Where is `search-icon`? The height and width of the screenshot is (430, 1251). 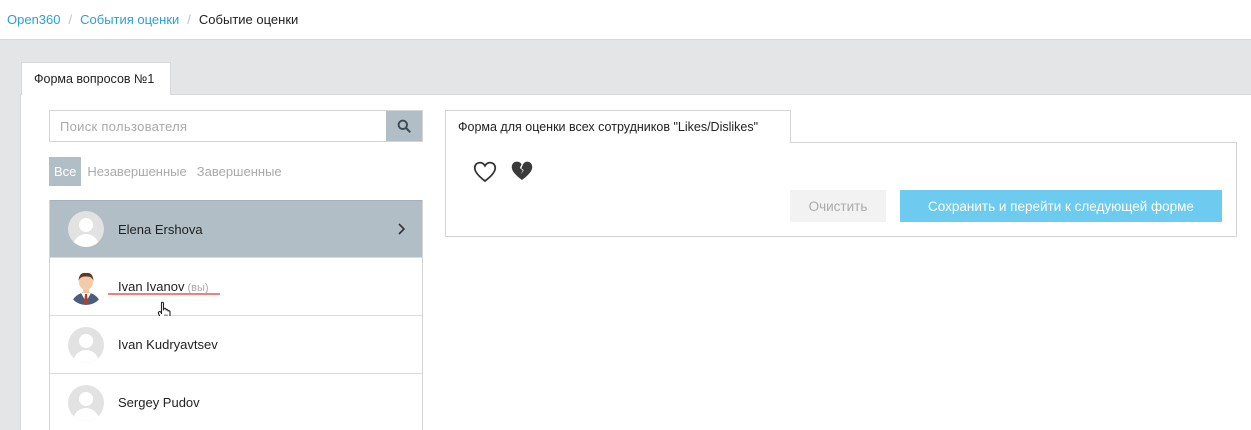
search-icon is located at coordinates (404, 126).